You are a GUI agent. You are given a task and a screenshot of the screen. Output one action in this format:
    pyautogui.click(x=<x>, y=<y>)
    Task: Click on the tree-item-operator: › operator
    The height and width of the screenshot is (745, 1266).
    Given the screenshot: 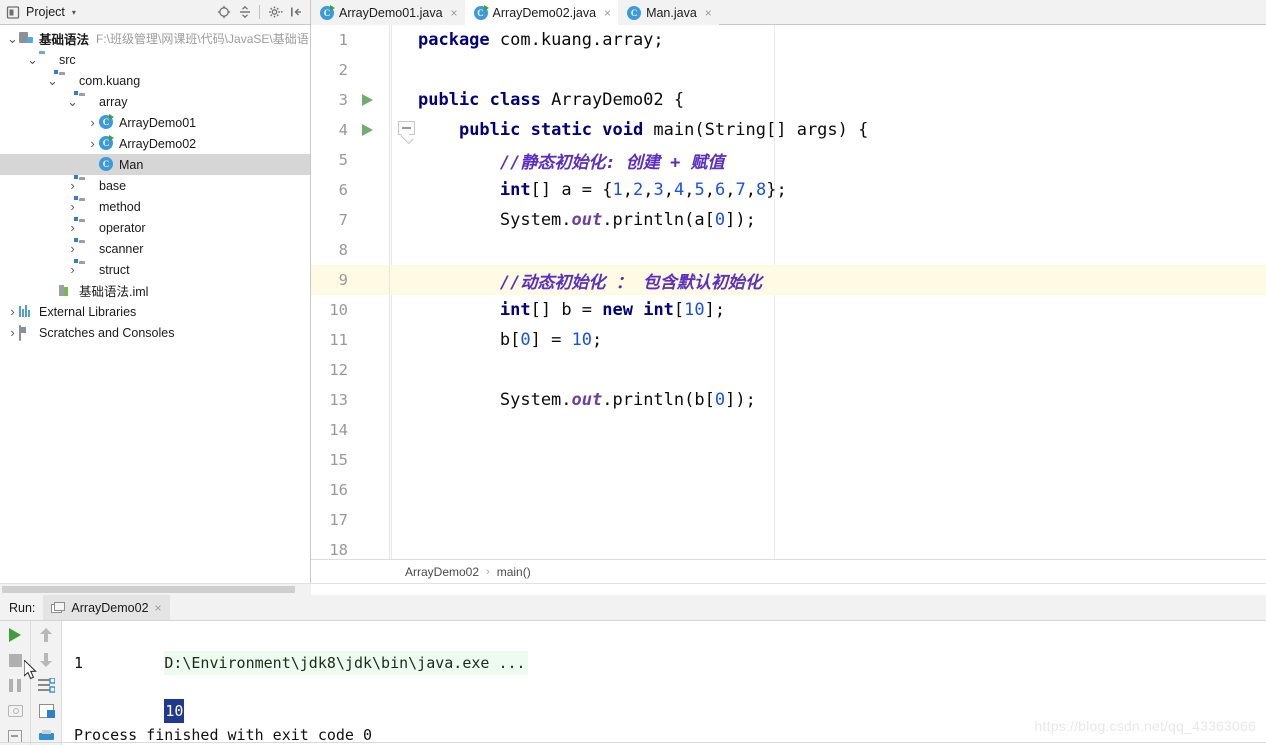 What is the action you would take?
    pyautogui.click(x=155, y=227)
    